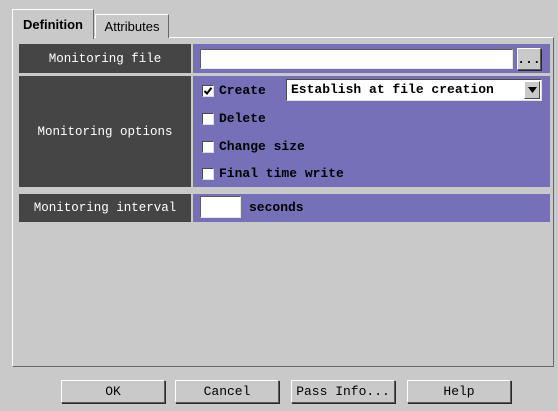  I want to click on create-mode-select: Establish at file creation, so click(414, 90).